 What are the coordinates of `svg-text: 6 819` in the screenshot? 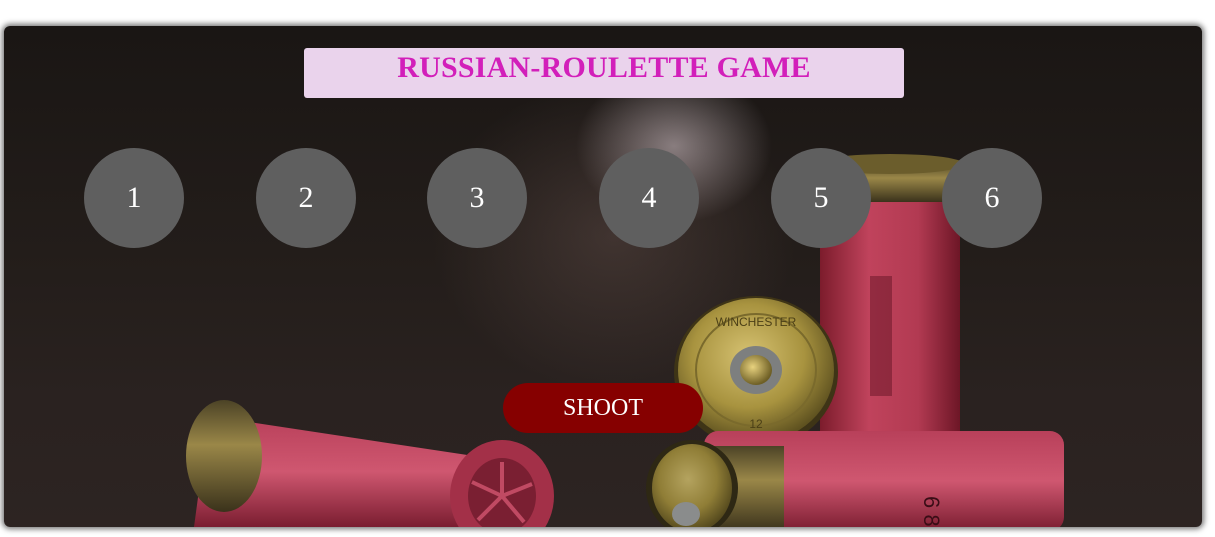 It's located at (931, 511).